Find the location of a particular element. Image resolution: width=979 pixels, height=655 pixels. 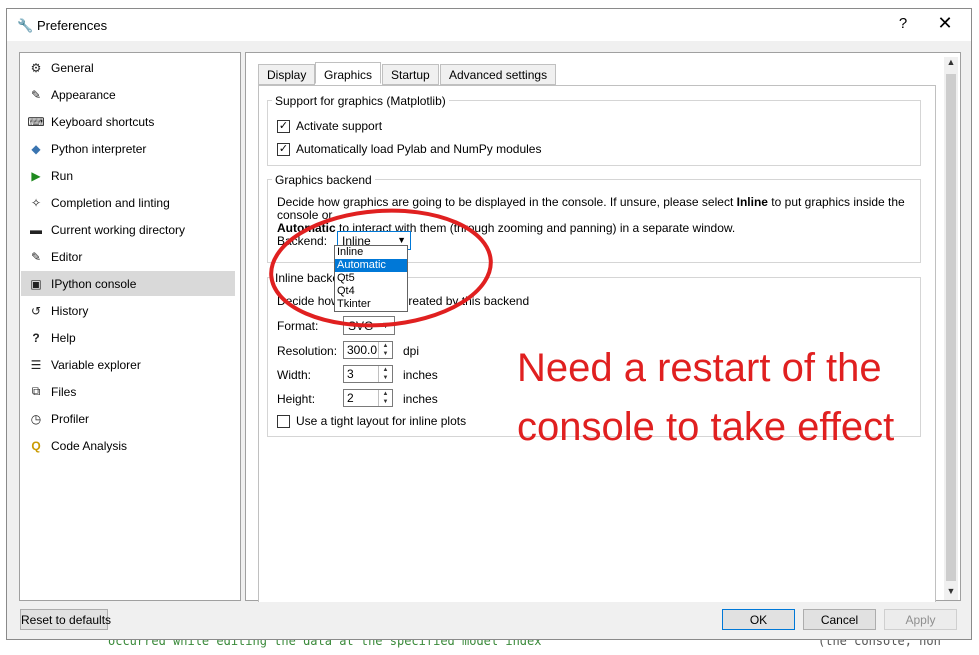

sidebar-item-label: Completion and linting is located at coordinates (110, 202).